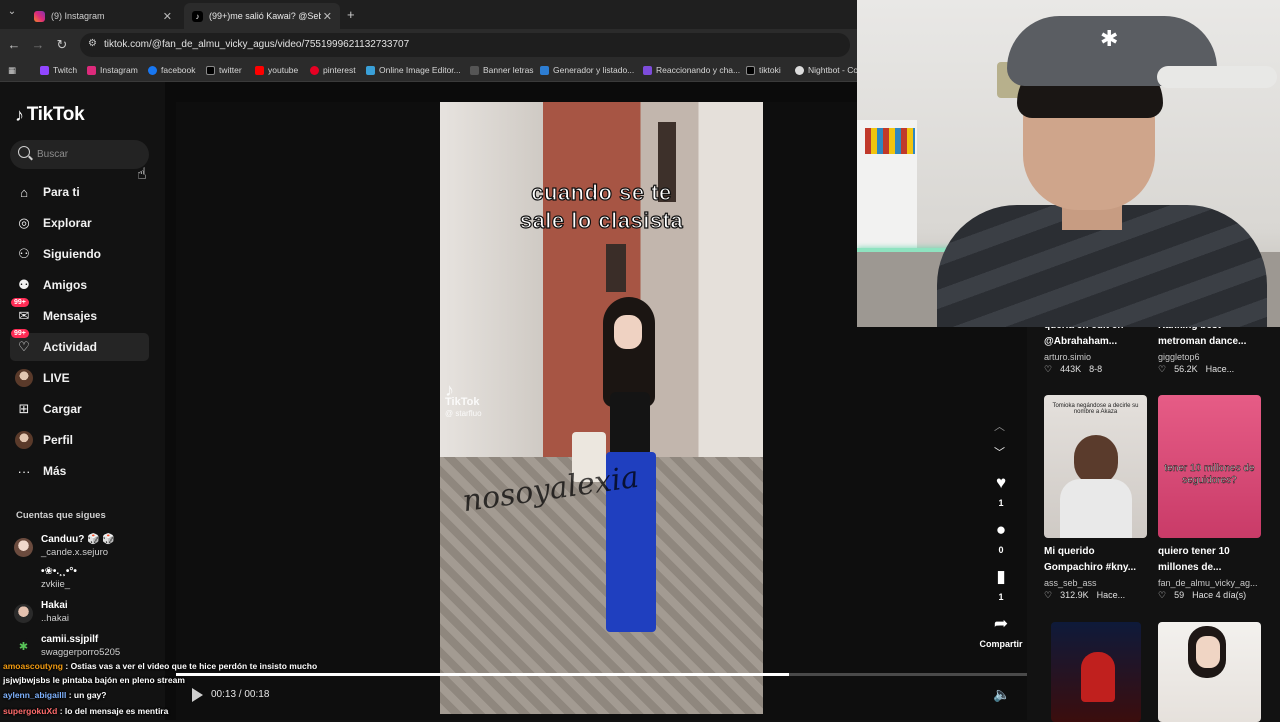  I want to click on nav-mensajes: ✉ 99+ Mensajes, so click(79, 314).